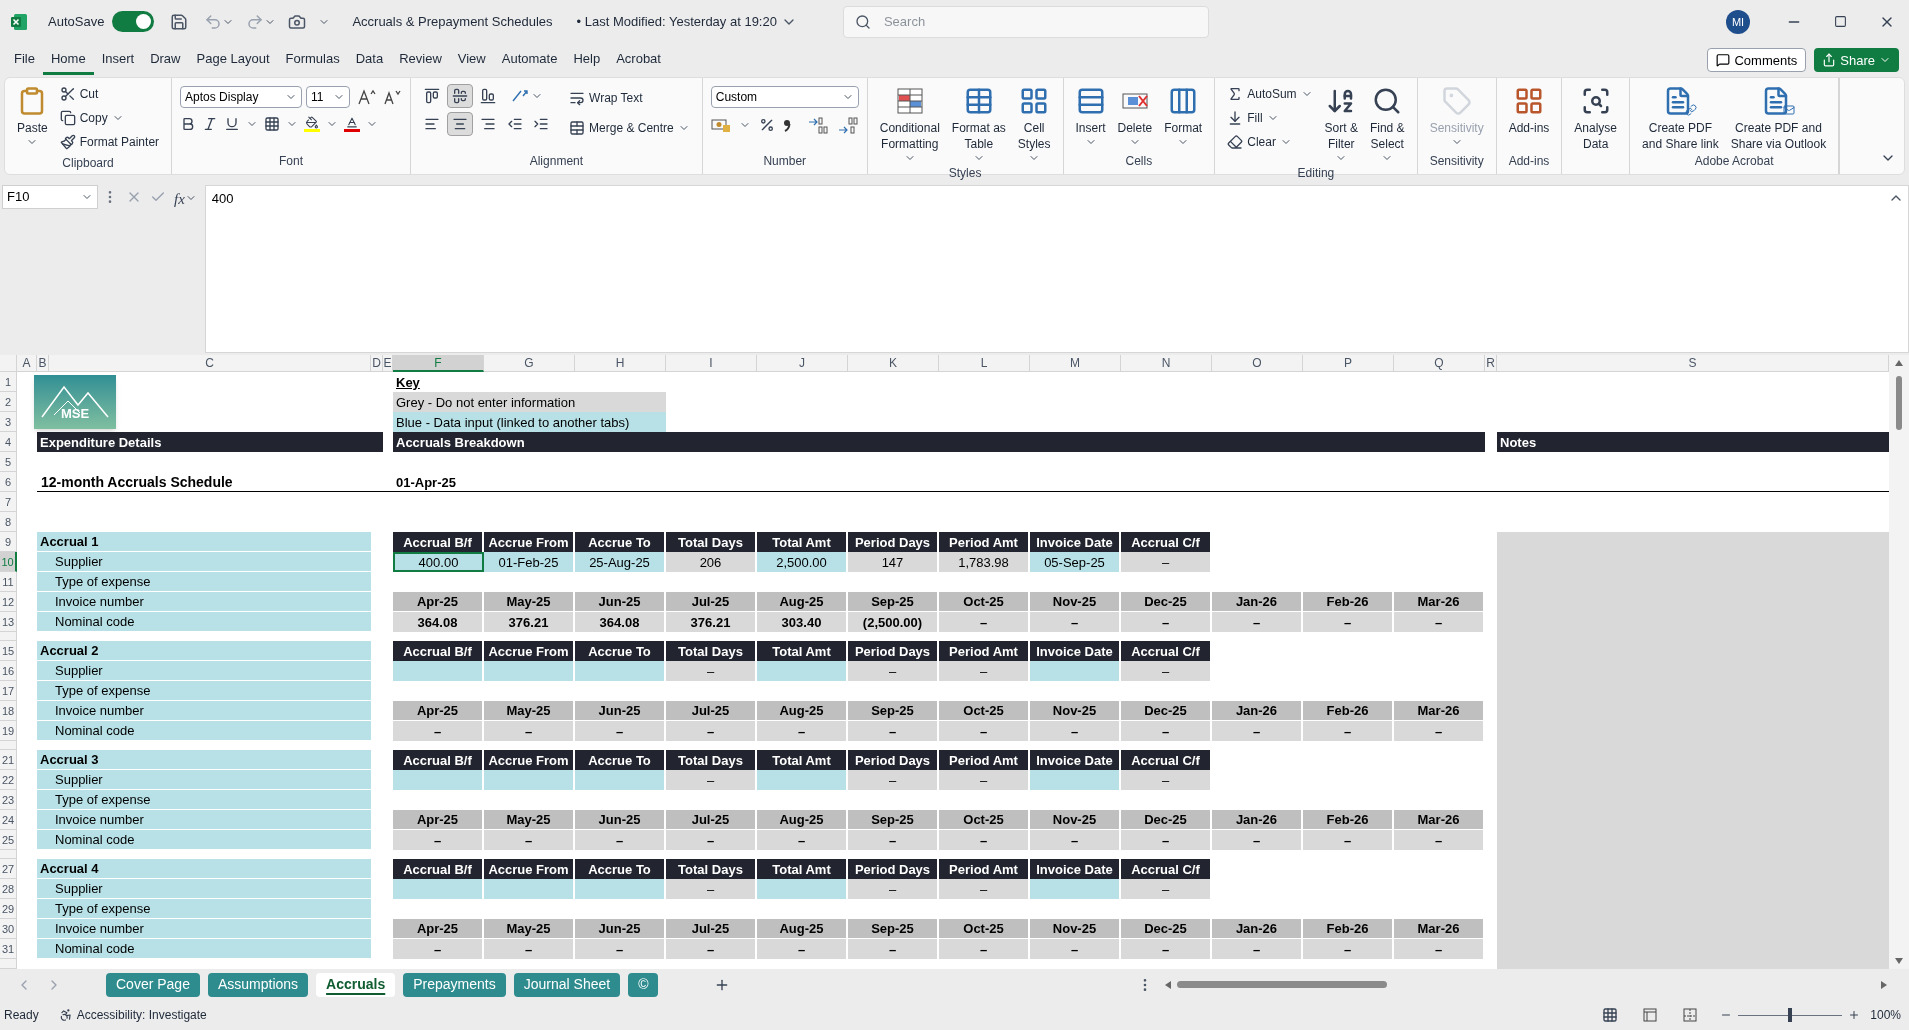 Image resolution: width=1909 pixels, height=1030 pixels. Describe the element at coordinates (802, 562) in the screenshot. I see `table-cell: 2,500.00` at that location.